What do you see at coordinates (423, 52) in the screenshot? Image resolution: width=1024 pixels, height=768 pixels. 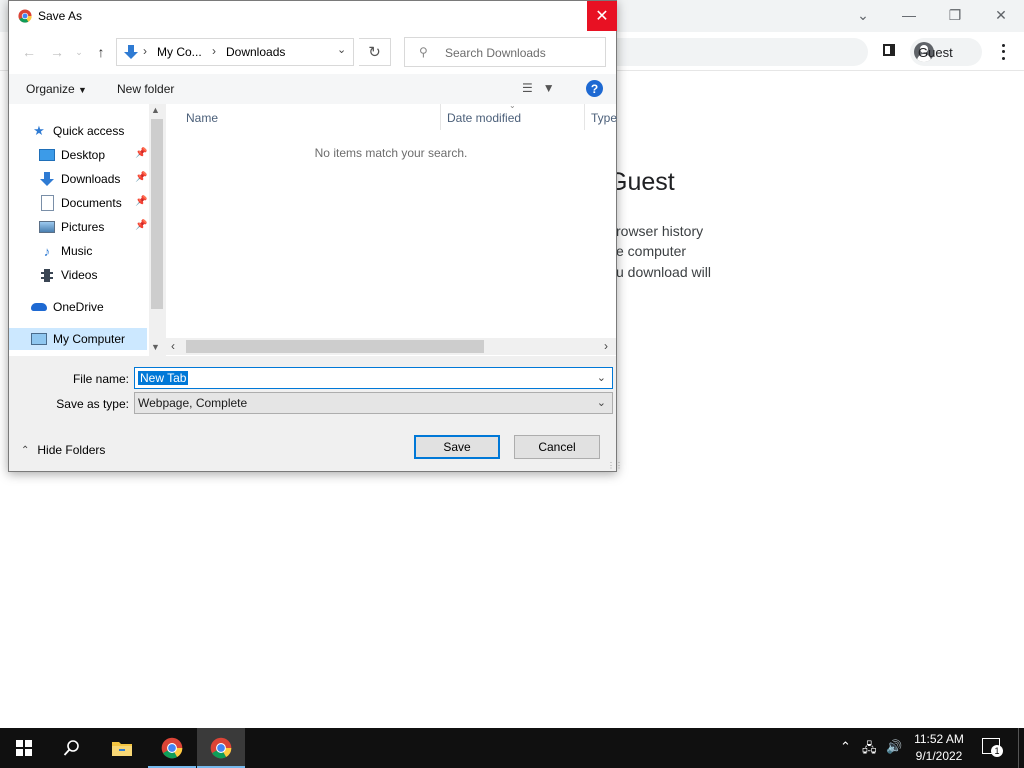 I see `search-icon: ⚲` at bounding box center [423, 52].